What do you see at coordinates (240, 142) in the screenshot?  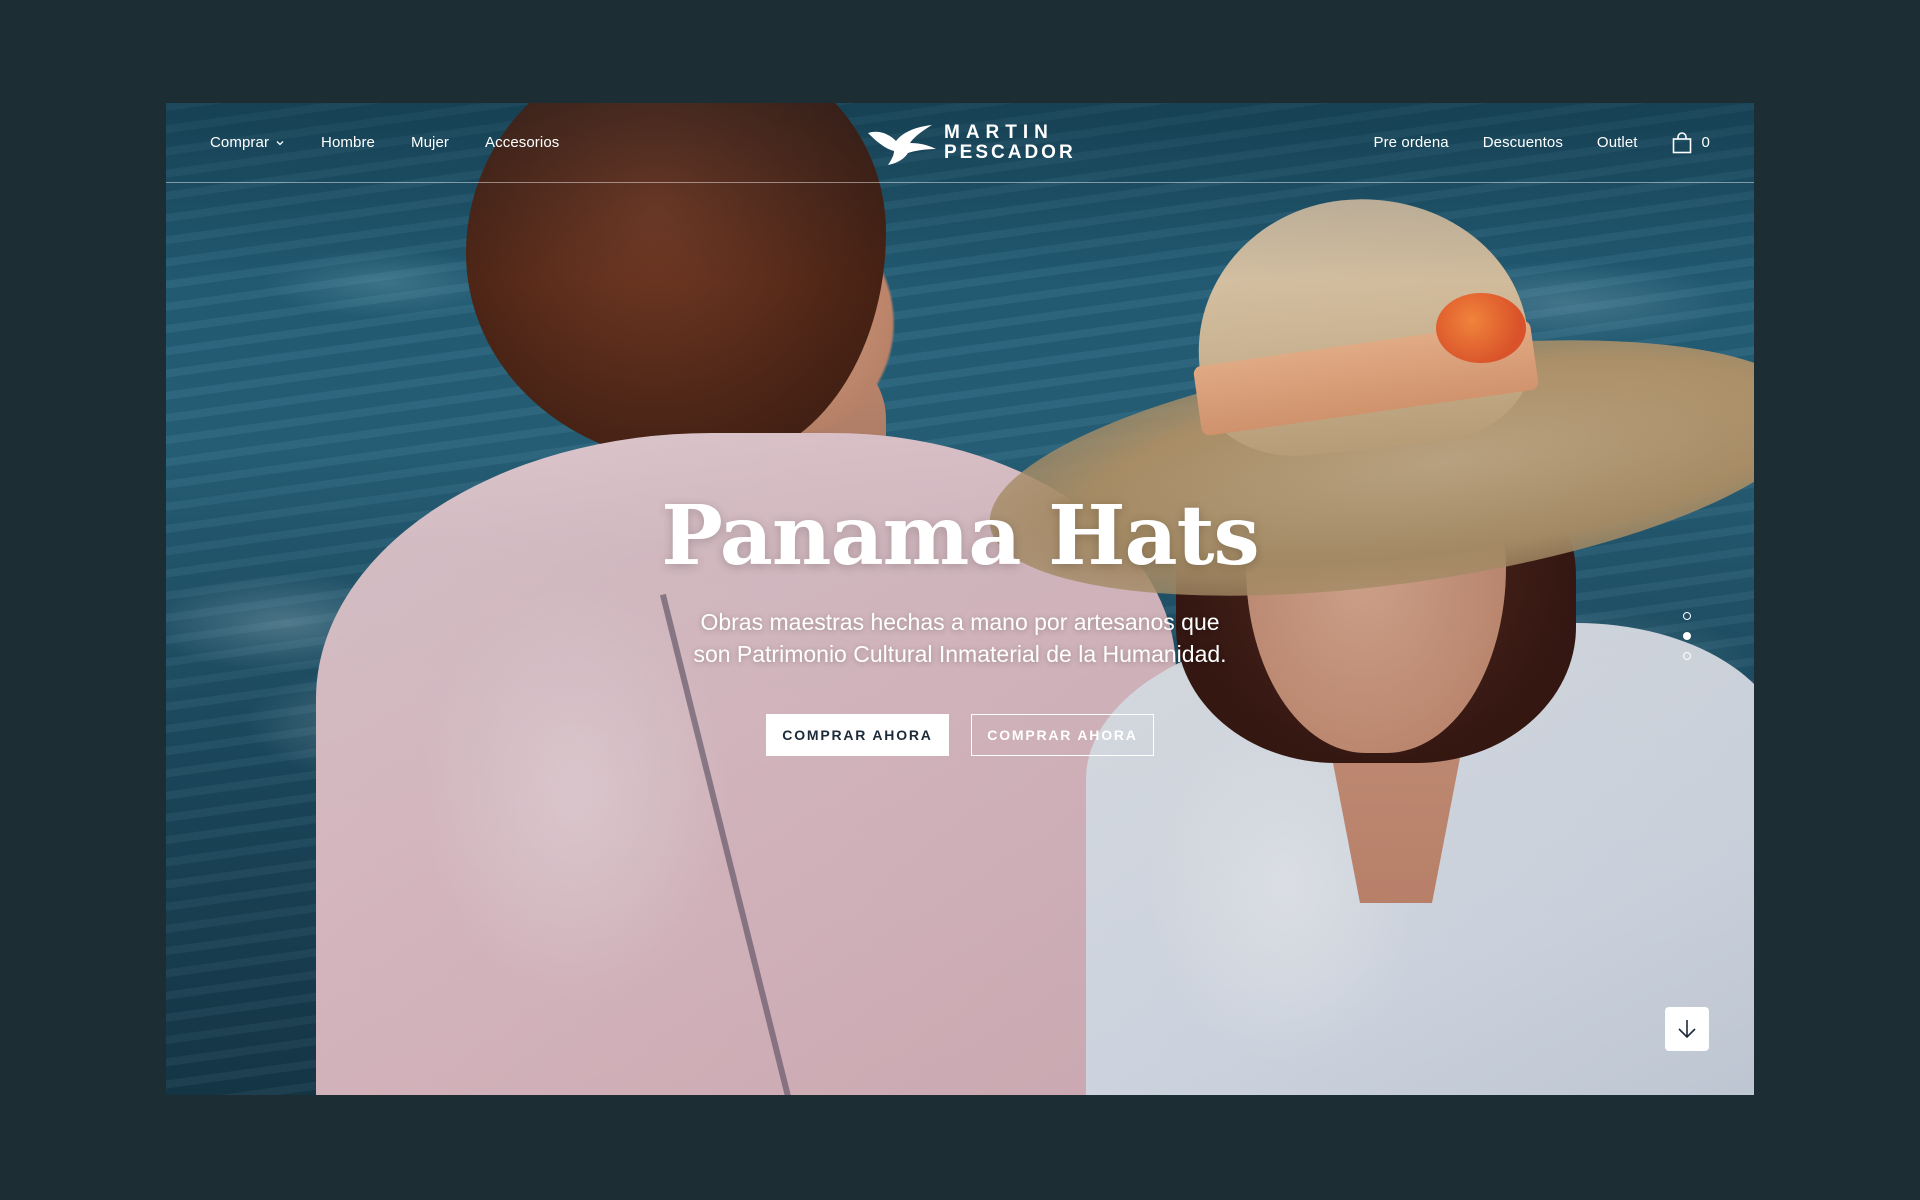 I see `nav-item-label: Comprar` at bounding box center [240, 142].